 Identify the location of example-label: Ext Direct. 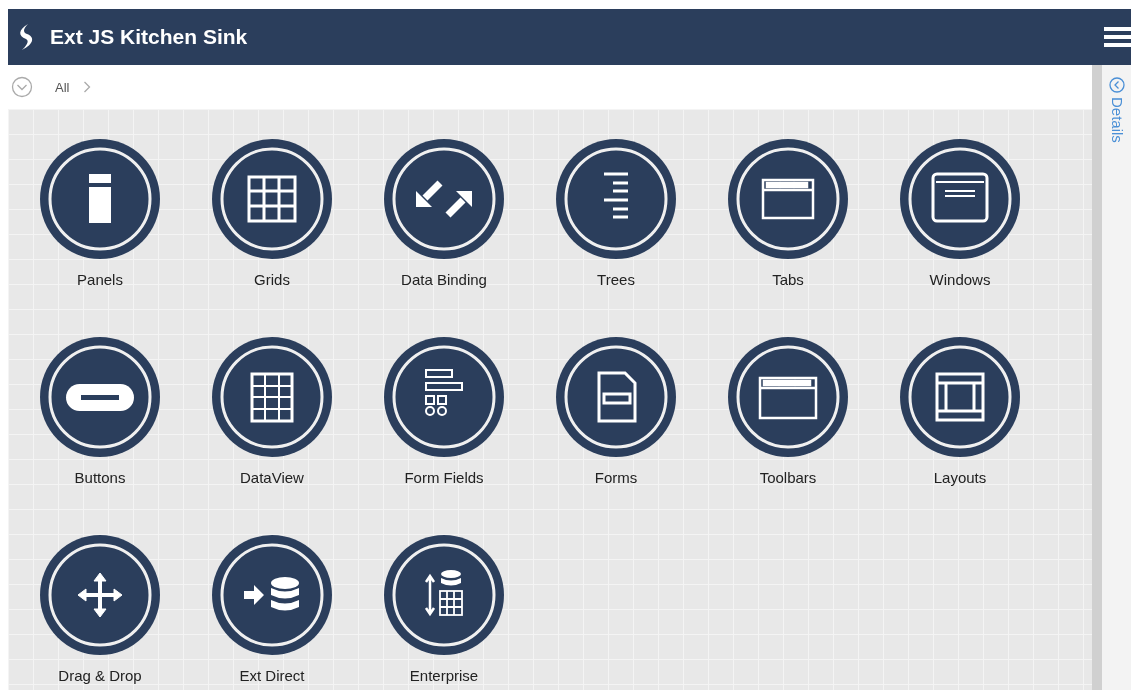
(272, 675).